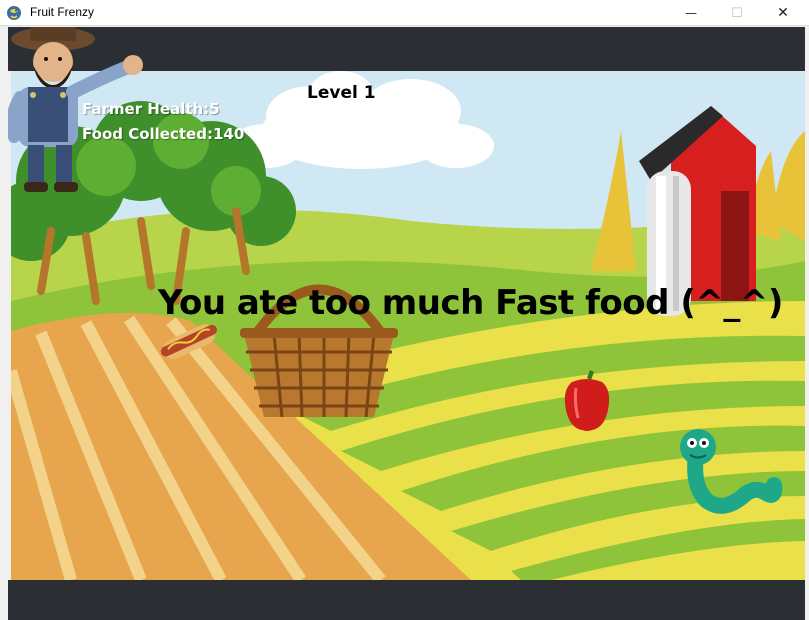  Describe the element at coordinates (587, 400) in the screenshot. I see `red-pepper-sprite` at that location.